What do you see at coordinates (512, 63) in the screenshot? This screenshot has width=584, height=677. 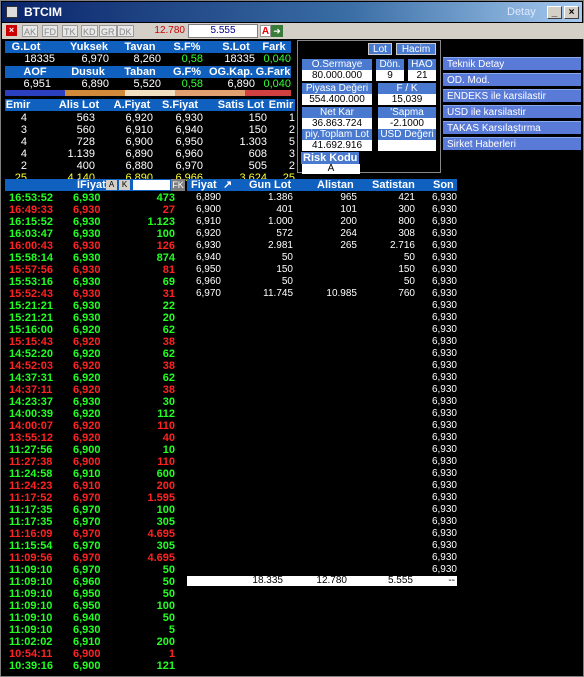 I see `menu-teknik-detay: Teknik Detay` at bounding box center [512, 63].